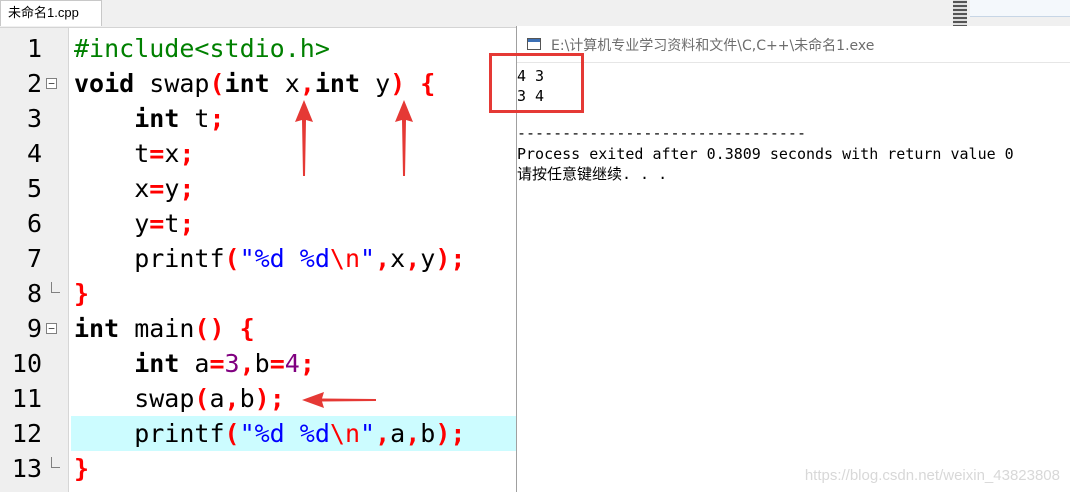 The width and height of the screenshot is (1070, 492). Describe the element at coordinates (209, 328) in the screenshot. I see `code-token: ()` at that location.